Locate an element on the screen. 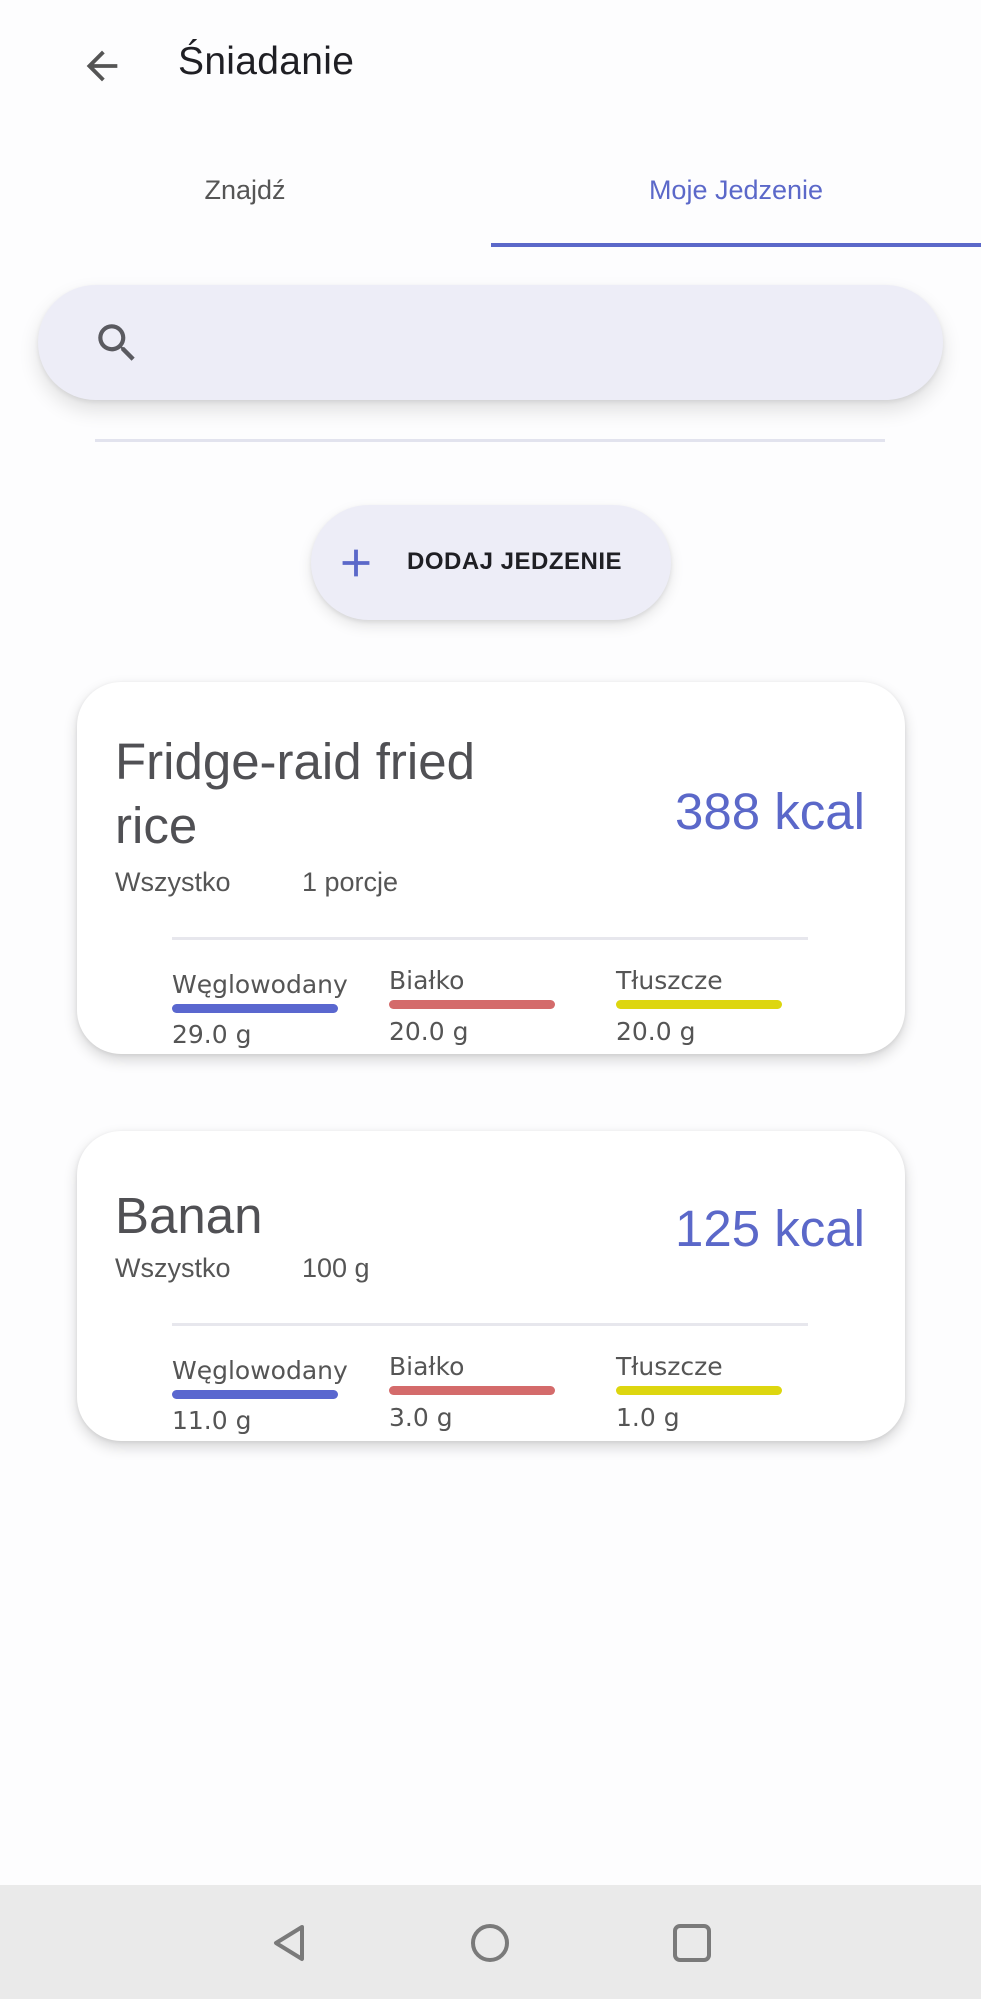 The image size is (981, 1999). tab-active-indicator is located at coordinates (736, 245).